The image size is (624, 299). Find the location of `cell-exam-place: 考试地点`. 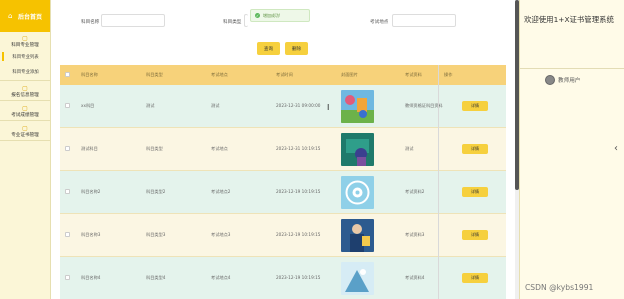

cell-exam-place: 考试地点 is located at coordinates (219, 148).